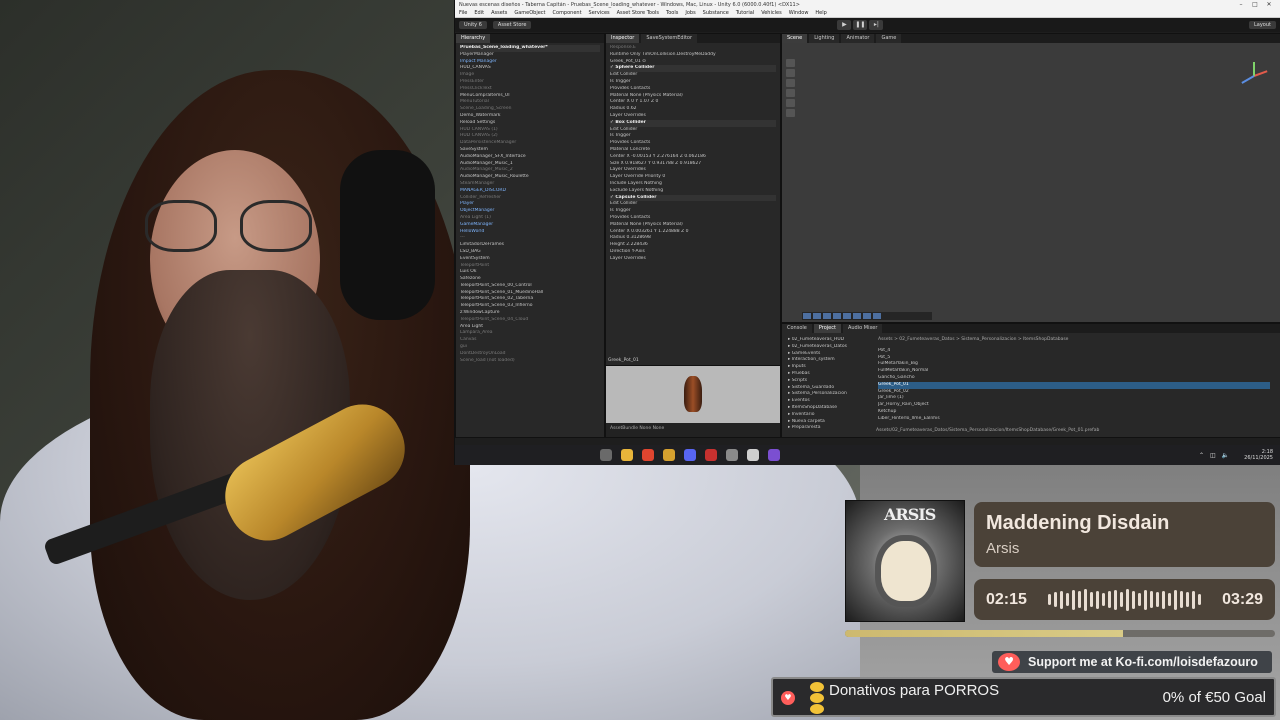 The width and height of the screenshot is (1280, 720). Describe the element at coordinates (567, 13) in the screenshot. I see `menu-item: Component` at that location.